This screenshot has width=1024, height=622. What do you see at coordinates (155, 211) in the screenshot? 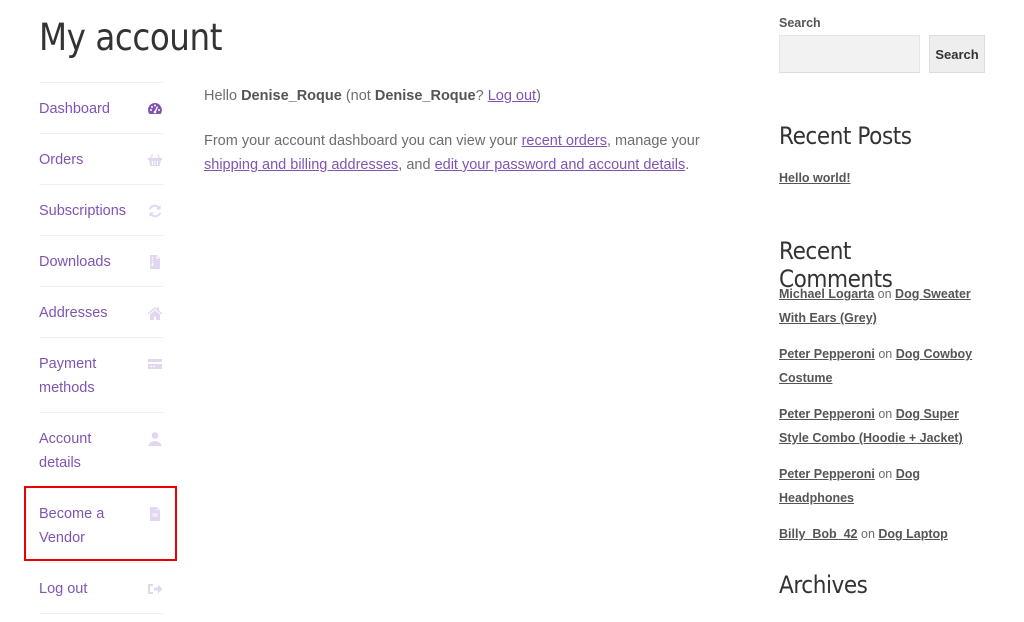
I see `refresh-icon` at bounding box center [155, 211].